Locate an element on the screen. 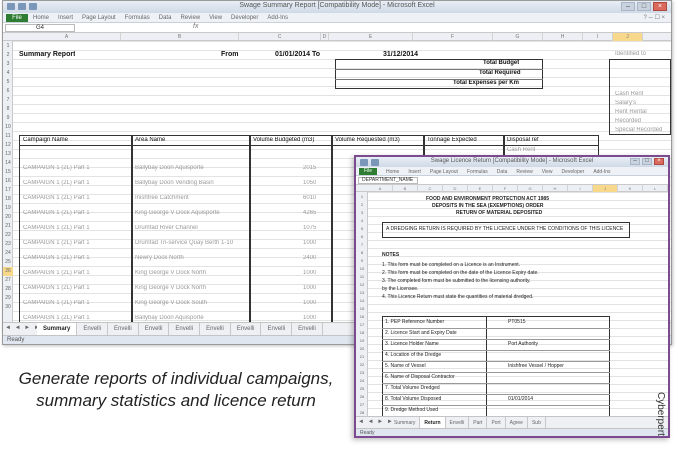 This screenshot has width=678, height=454. row-header-4: 4 is located at coordinates (362, 221).